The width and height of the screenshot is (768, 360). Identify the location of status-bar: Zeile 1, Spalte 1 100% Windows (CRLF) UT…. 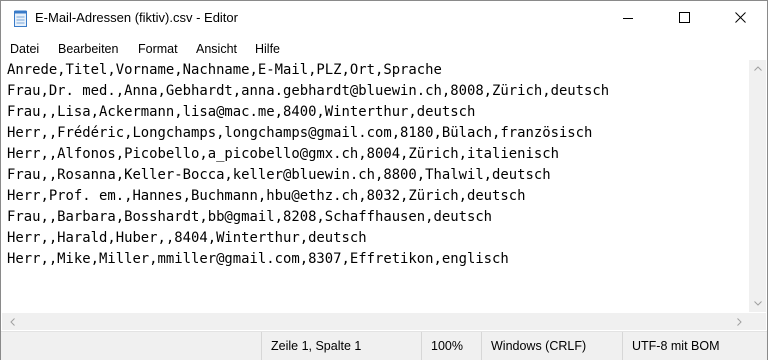
(384, 345).